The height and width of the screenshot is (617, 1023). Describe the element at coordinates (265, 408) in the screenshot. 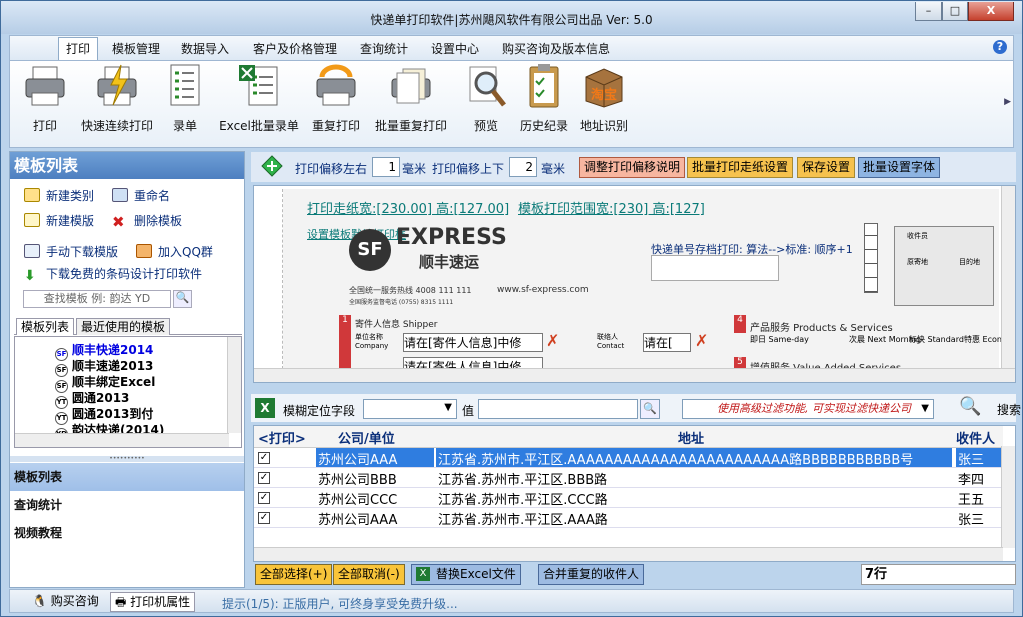

I see `excel-icon: X` at that location.